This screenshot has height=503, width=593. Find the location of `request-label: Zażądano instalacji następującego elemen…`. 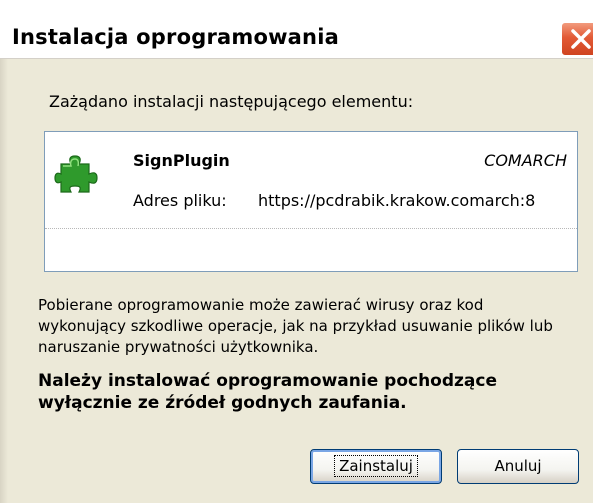

request-label: Zażądano instalacji następującego elemen… is located at coordinates (231, 101).